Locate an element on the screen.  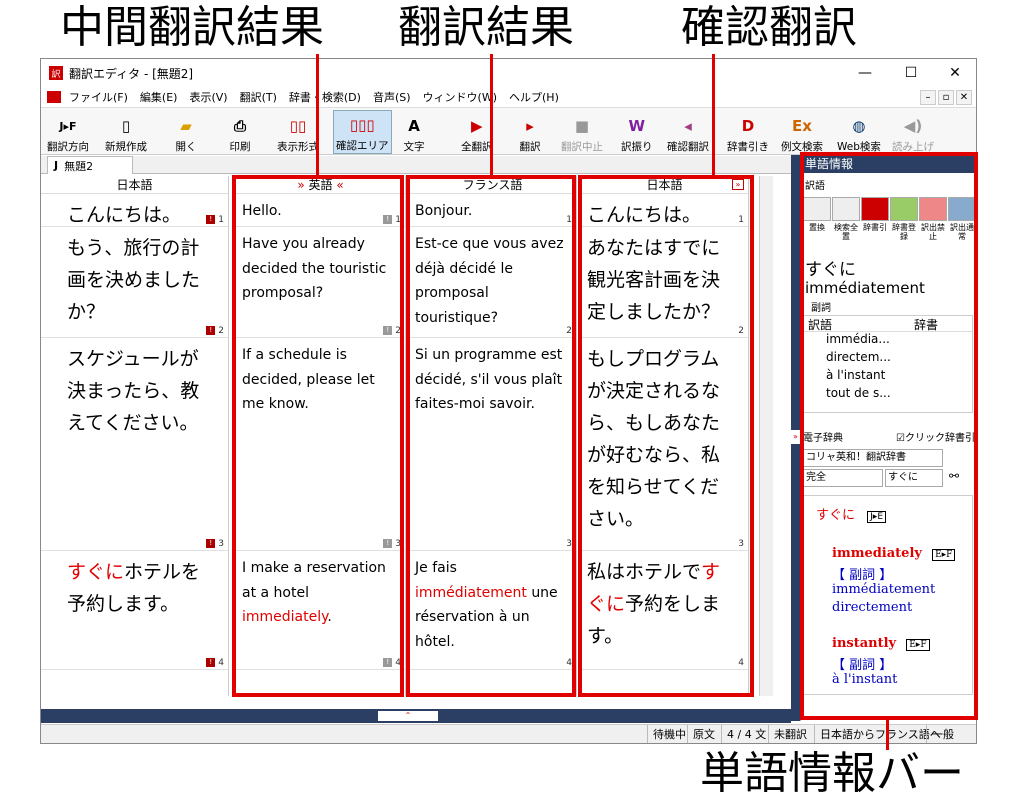
confirm-columns-icon: ▯▯▯ is located at coordinates (362, 125).